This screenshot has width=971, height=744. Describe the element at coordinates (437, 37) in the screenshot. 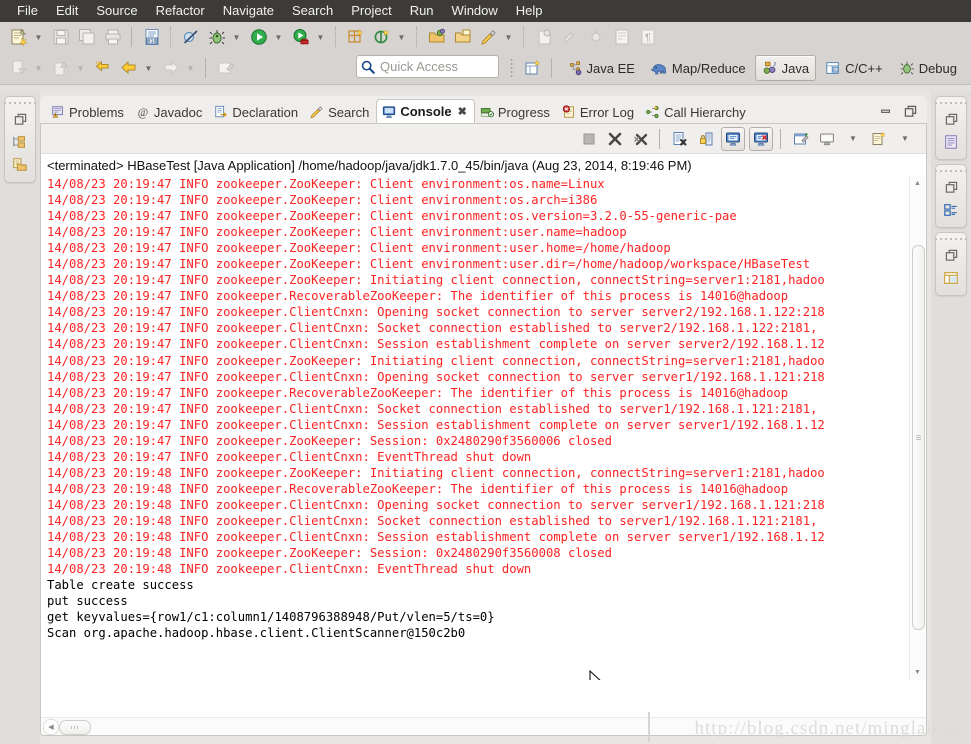

I see `open-type-icon` at that location.